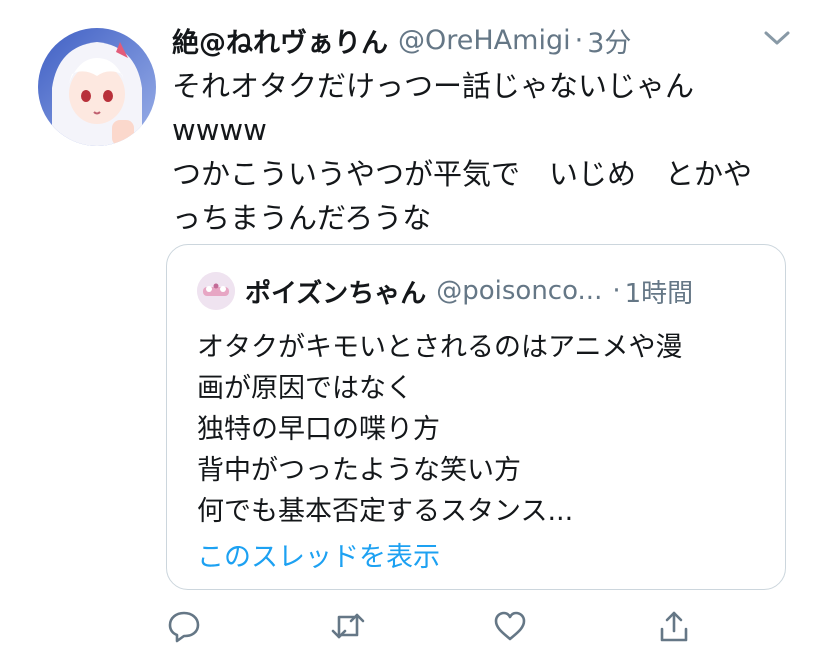 This screenshot has height=658, width=827. What do you see at coordinates (609, 40) in the screenshot?
I see `timestamp: 3分` at bounding box center [609, 40].